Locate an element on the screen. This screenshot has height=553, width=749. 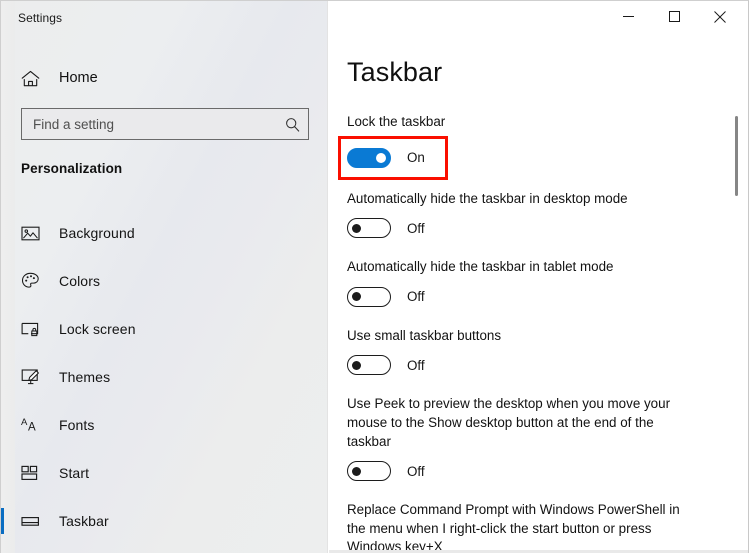
sidebar-item-fonts: A A Fonts is located at coordinates (164, 425).